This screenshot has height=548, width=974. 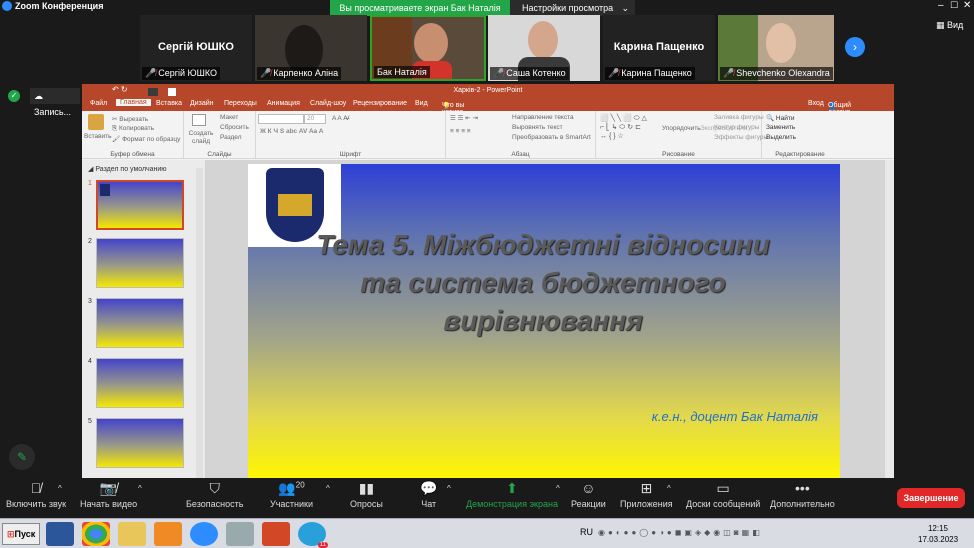 What do you see at coordinates (214, 494) in the screenshot?
I see `security-button: ⛉ Безопасность` at bounding box center [214, 494].